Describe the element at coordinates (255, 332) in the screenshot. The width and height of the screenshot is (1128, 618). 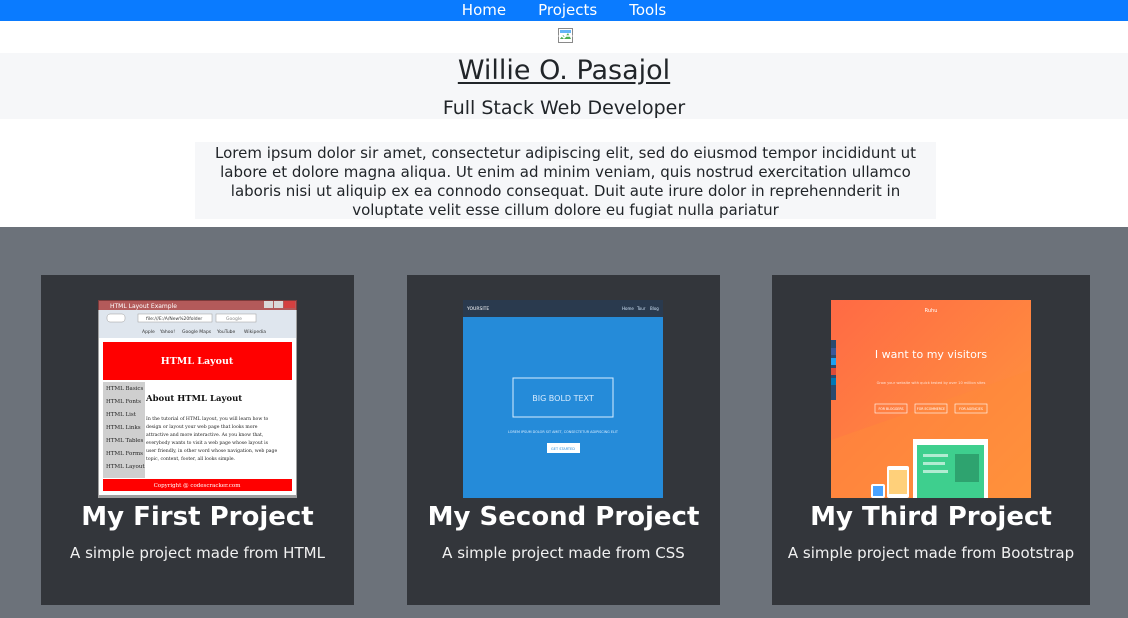
I see `shot-bookmark-5: Wikipedia` at that location.